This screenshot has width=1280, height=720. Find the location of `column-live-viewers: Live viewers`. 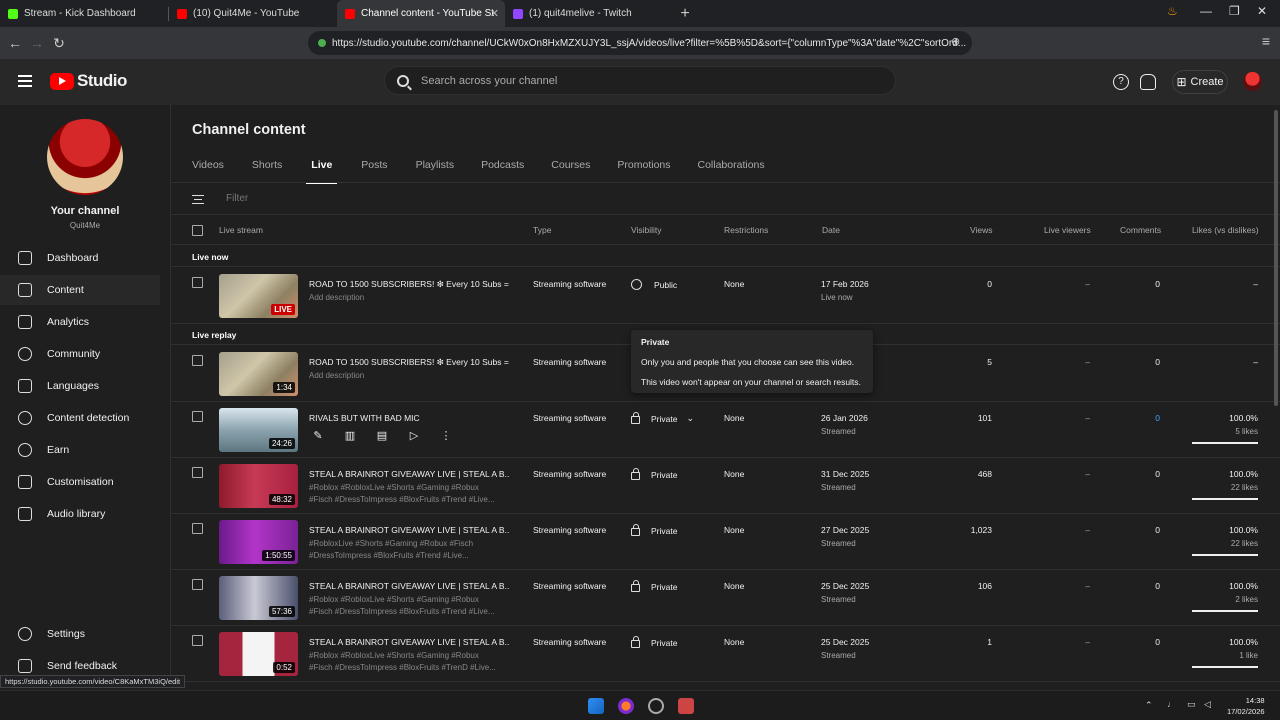

column-live-viewers: Live viewers is located at coordinates (1067, 230).